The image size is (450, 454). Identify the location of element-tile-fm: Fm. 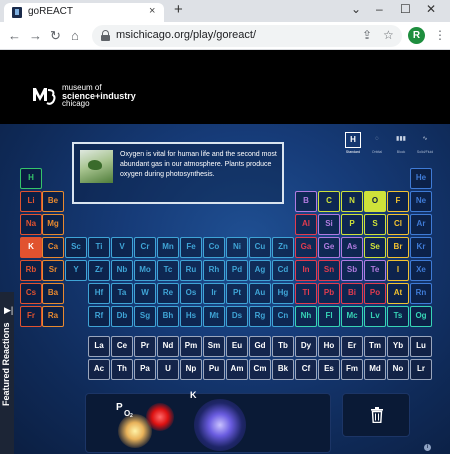
(352, 369).